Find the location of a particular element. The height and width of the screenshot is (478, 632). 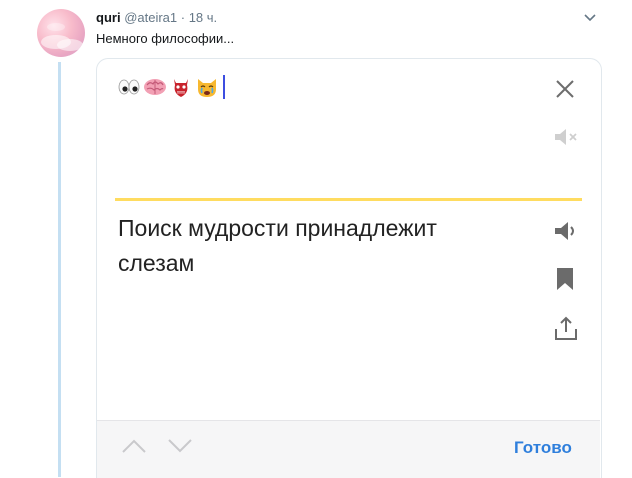

author-handle: @ateira1 is located at coordinates (150, 17).